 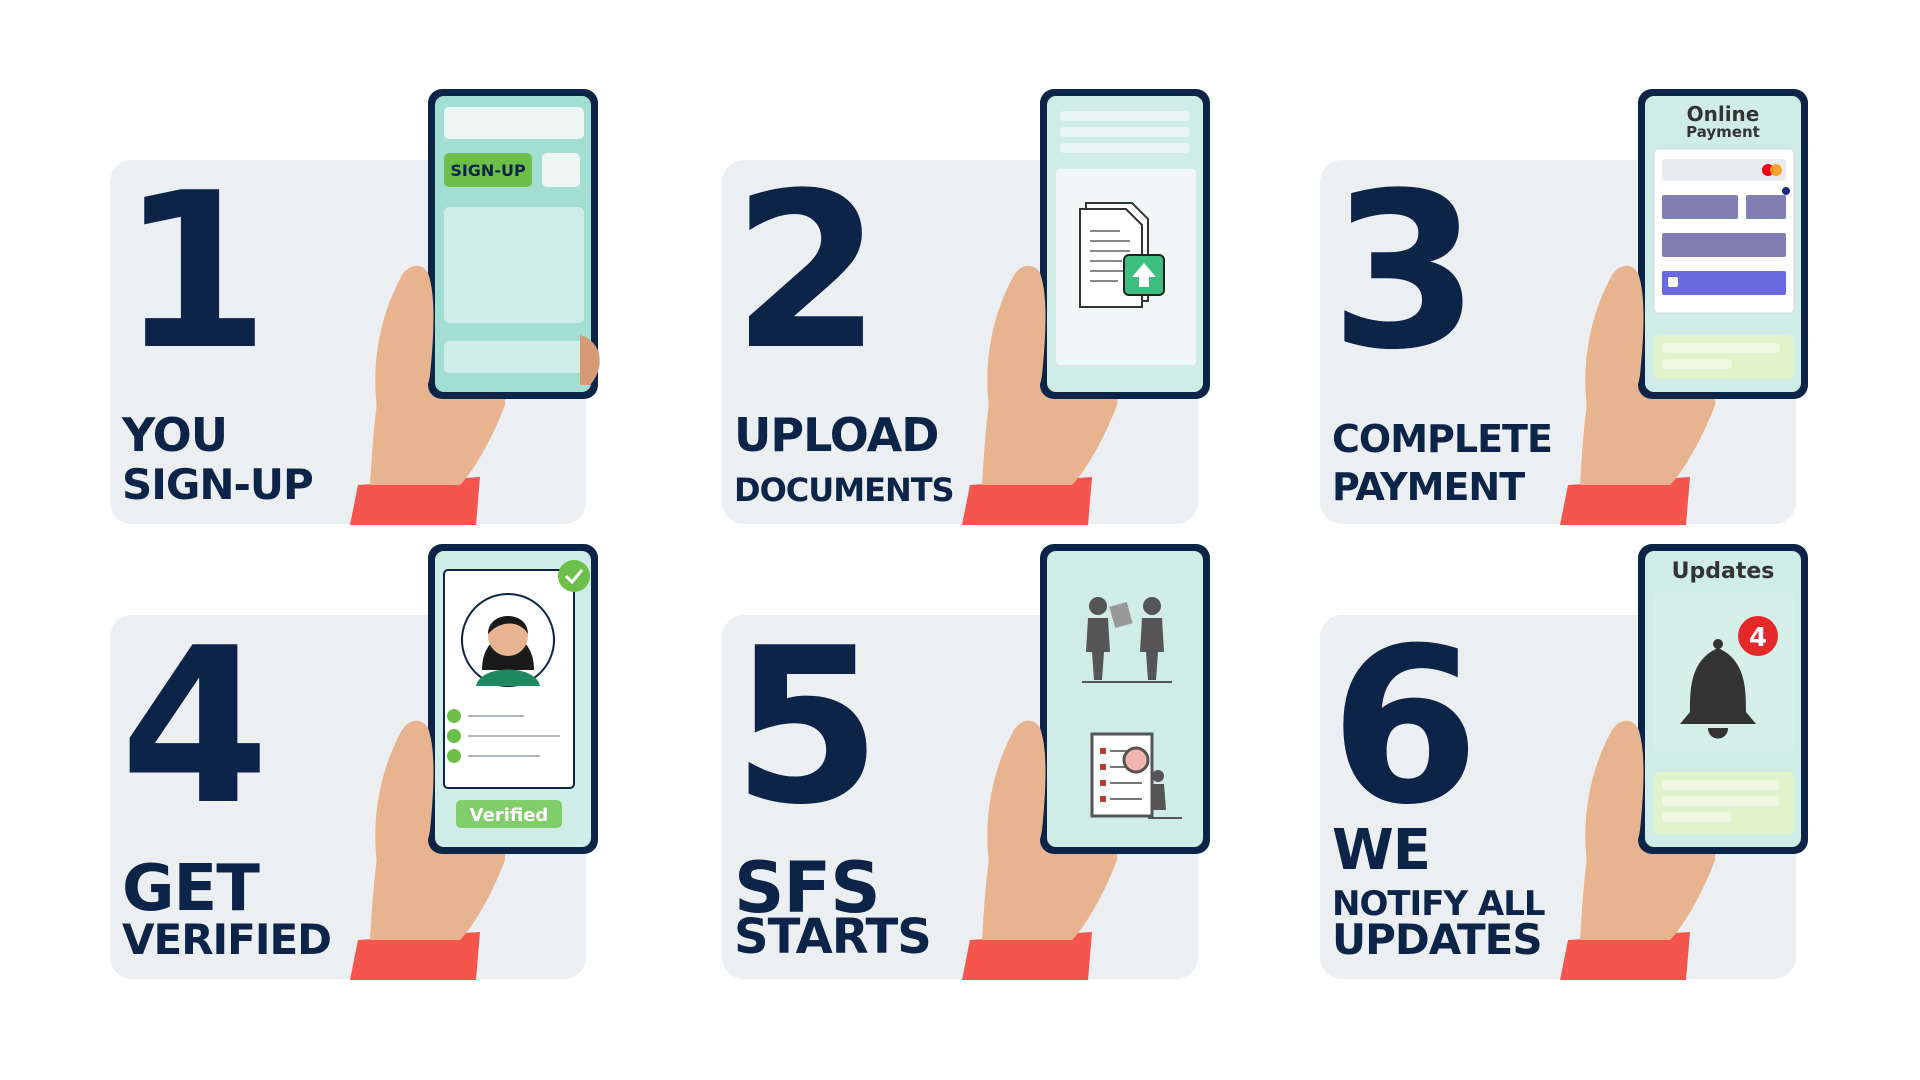 I want to click on avatar, so click(x=508, y=640).